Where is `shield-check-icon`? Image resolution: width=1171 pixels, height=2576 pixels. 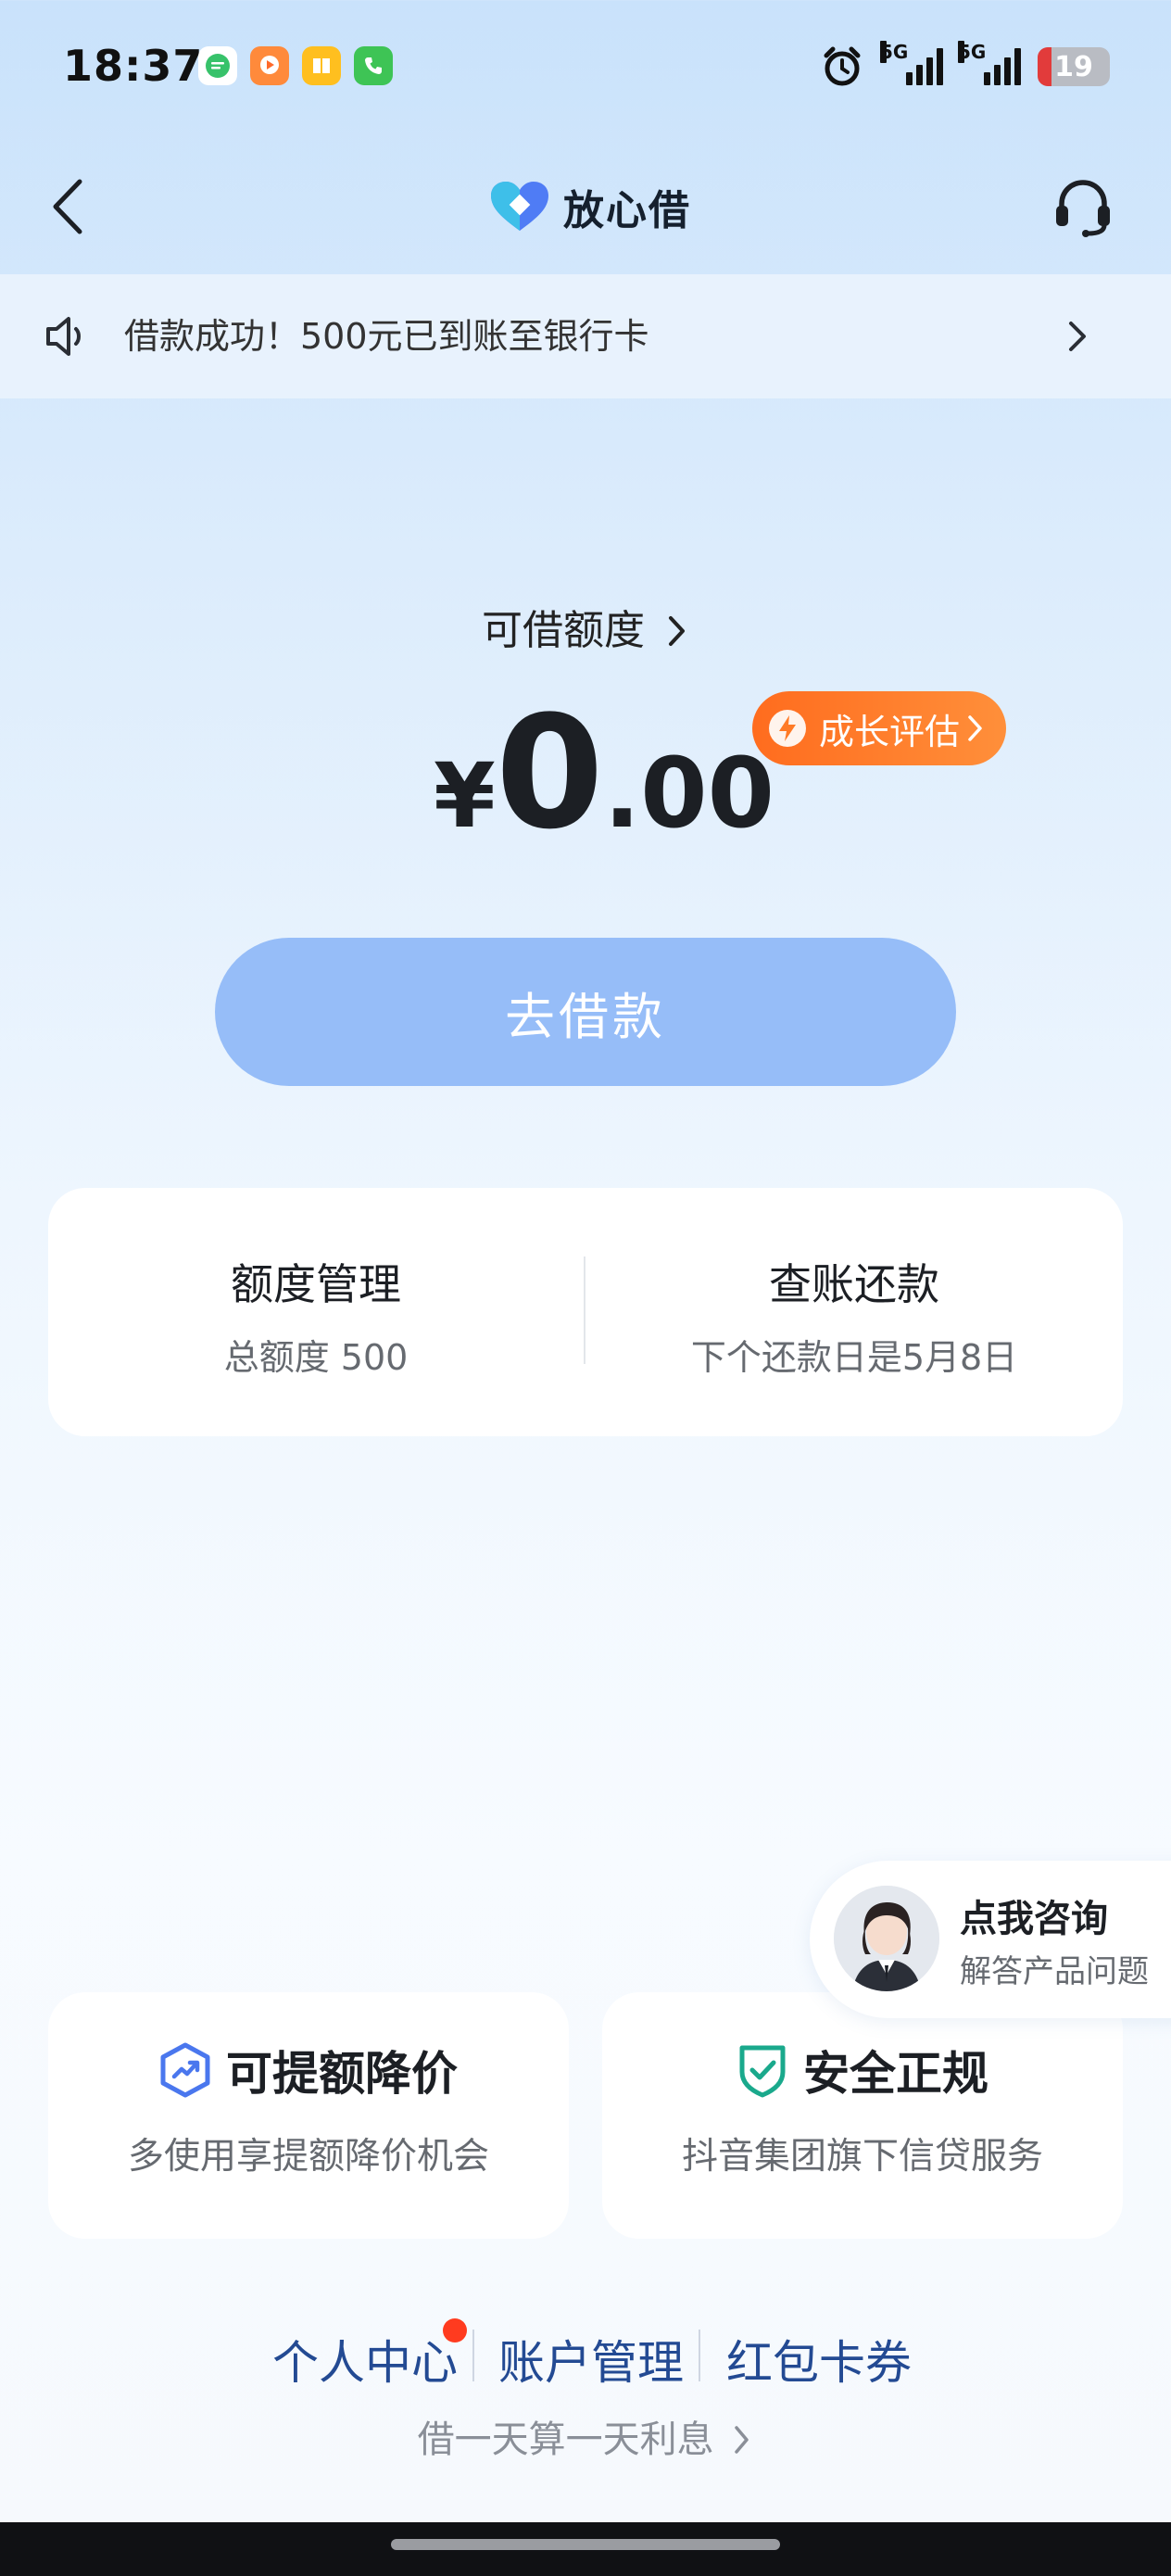 shield-check-icon is located at coordinates (763, 2071).